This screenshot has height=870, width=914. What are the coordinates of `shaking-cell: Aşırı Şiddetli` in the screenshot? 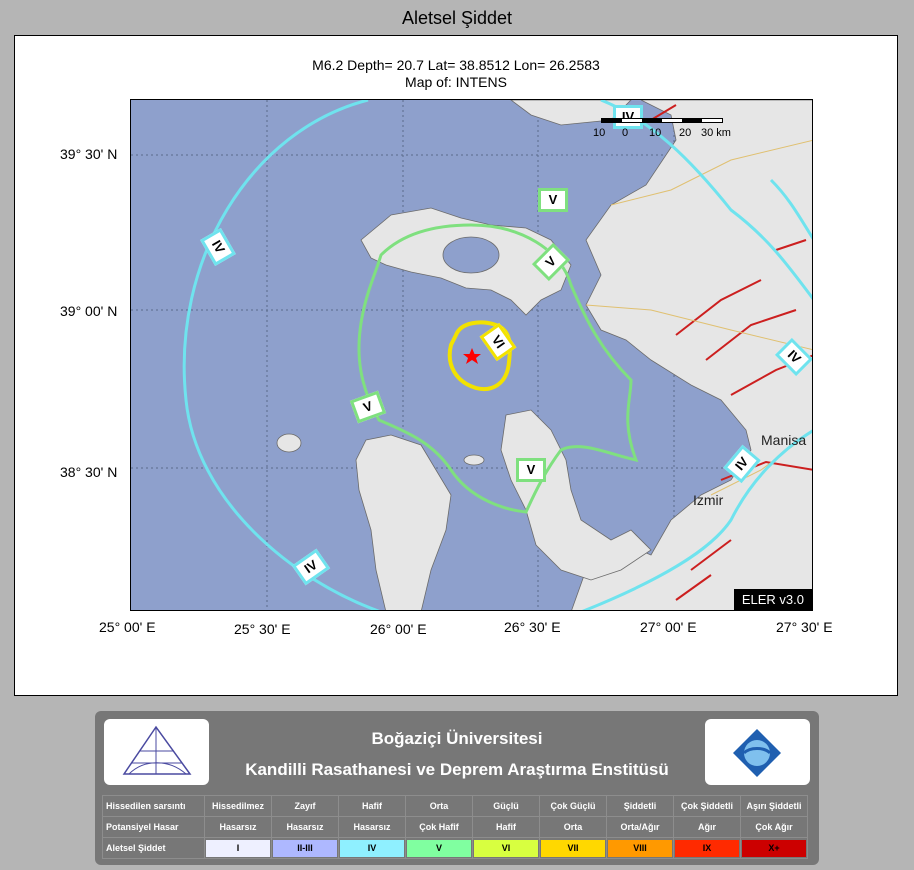 It's located at (774, 806).